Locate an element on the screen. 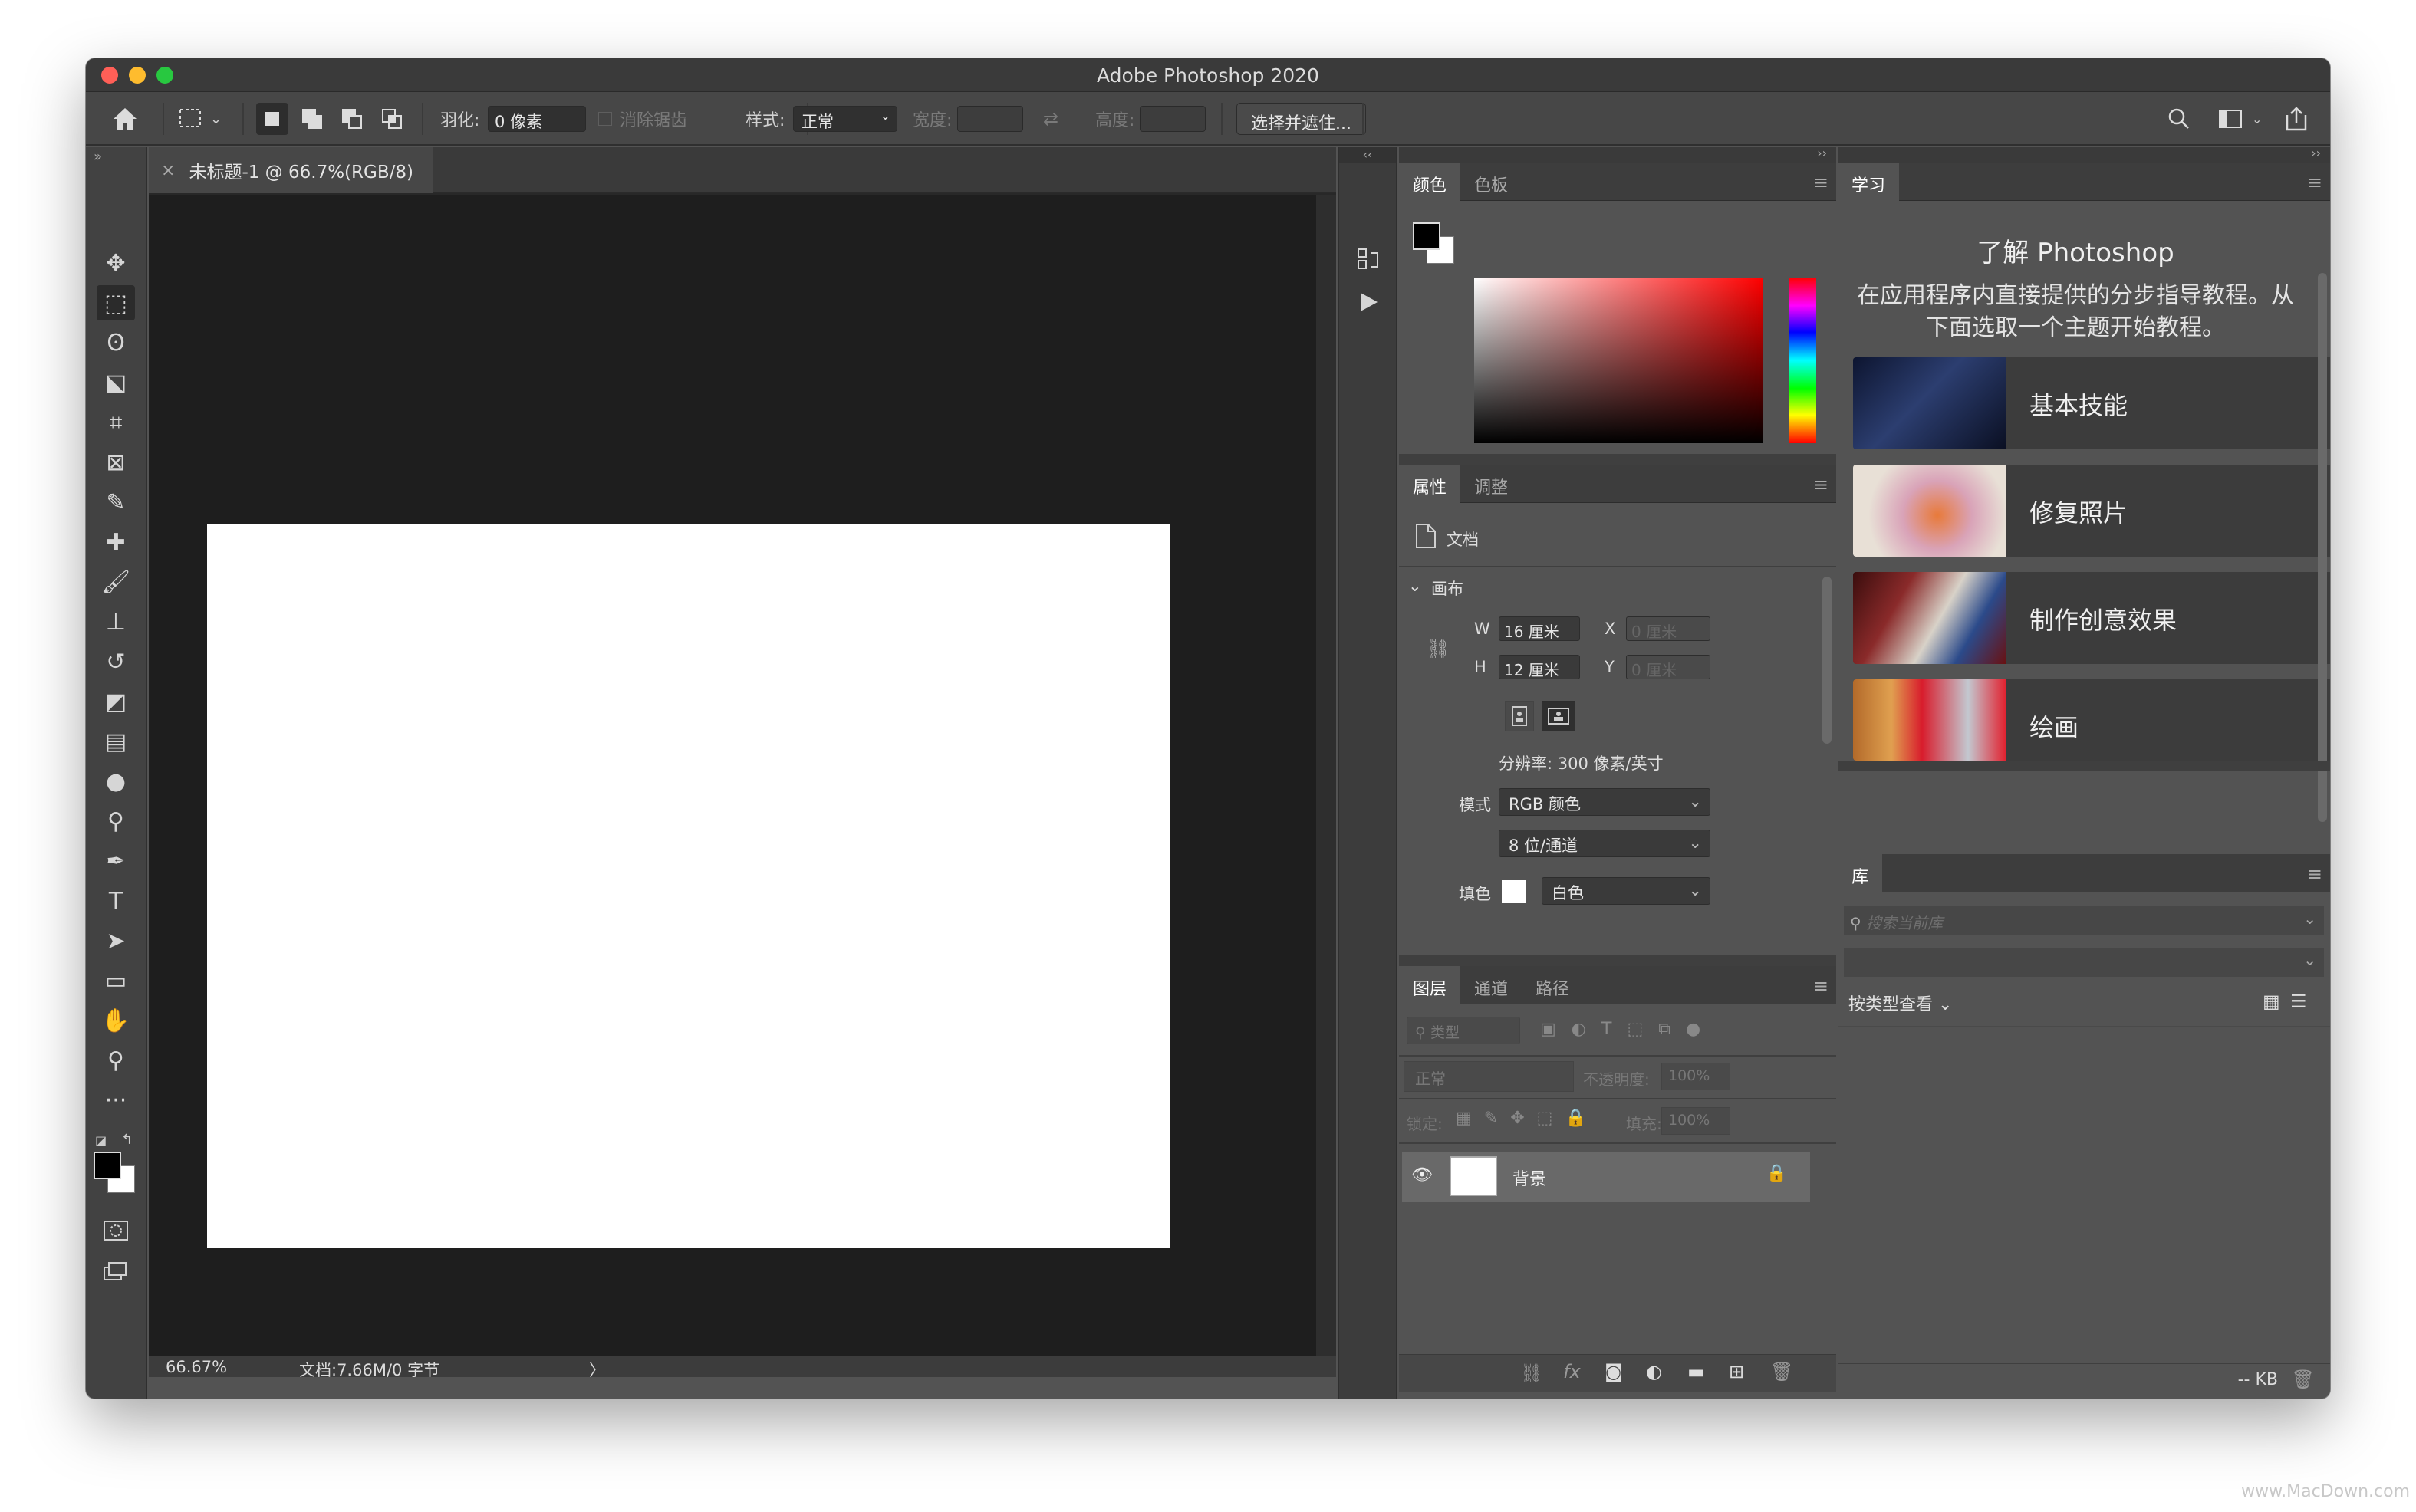  tab-paths: 路径 is located at coordinates (1552, 985).